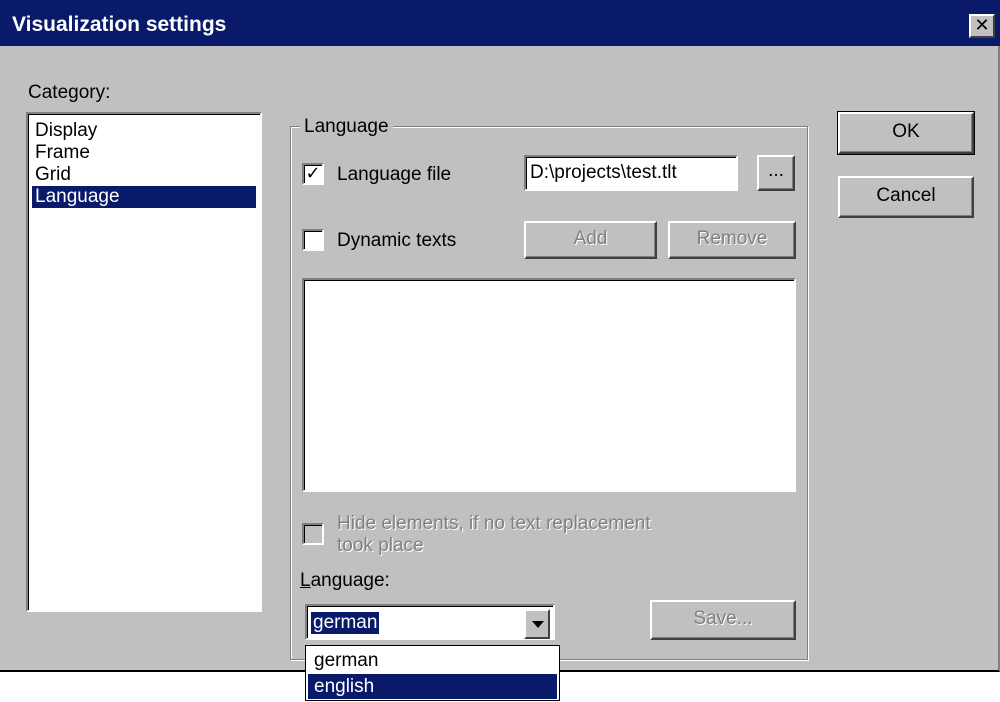  I want to click on ok-button-label: OK, so click(906, 131).